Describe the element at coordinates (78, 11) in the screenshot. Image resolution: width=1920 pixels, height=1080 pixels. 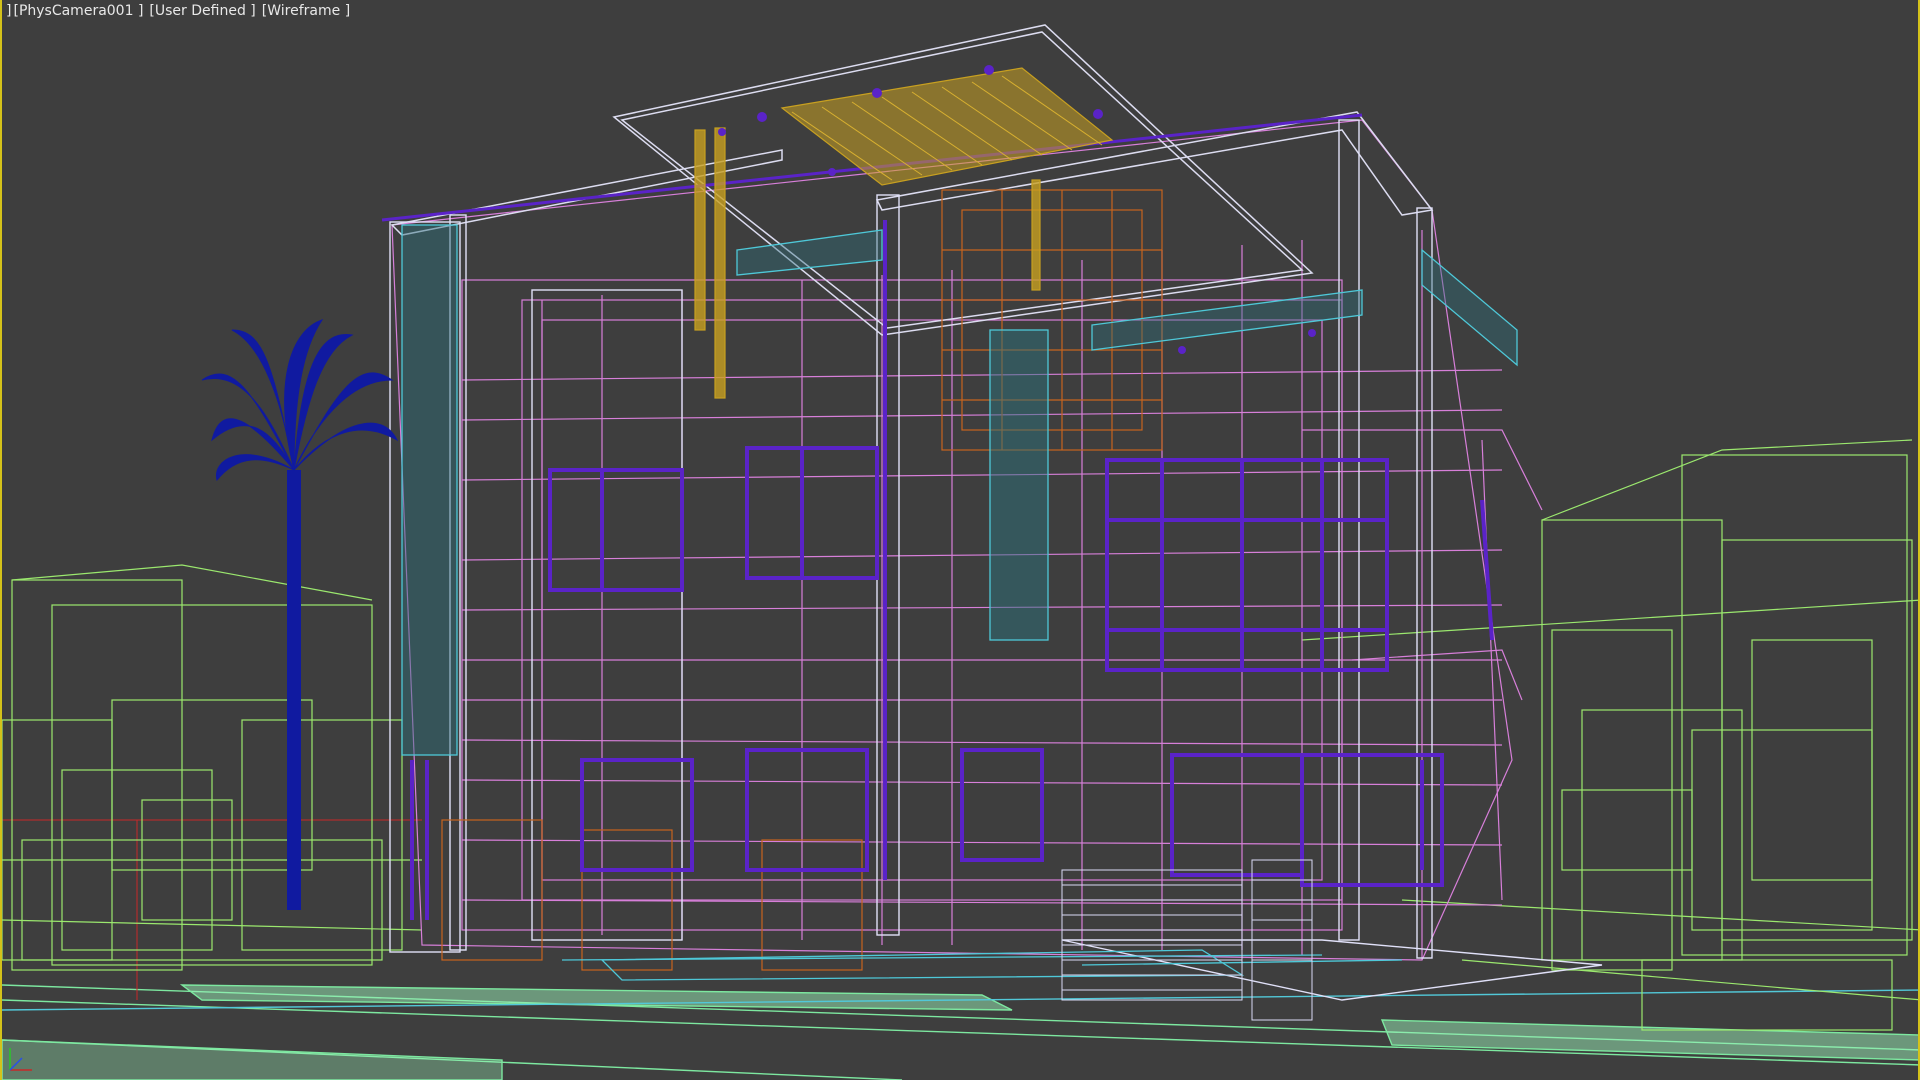
I see `viewport-camera-label: PhysCamera001` at that location.